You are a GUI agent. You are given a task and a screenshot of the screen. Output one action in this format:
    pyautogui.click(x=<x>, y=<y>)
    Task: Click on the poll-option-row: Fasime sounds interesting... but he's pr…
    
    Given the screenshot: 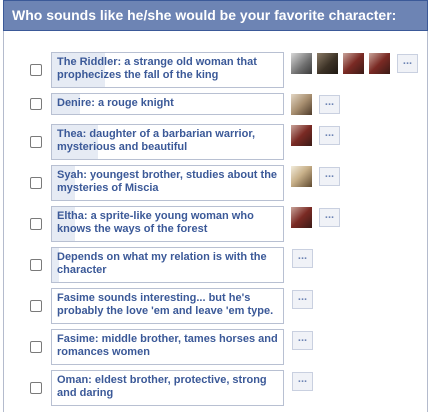 What is the action you would take?
    pyautogui.click(x=216, y=306)
    